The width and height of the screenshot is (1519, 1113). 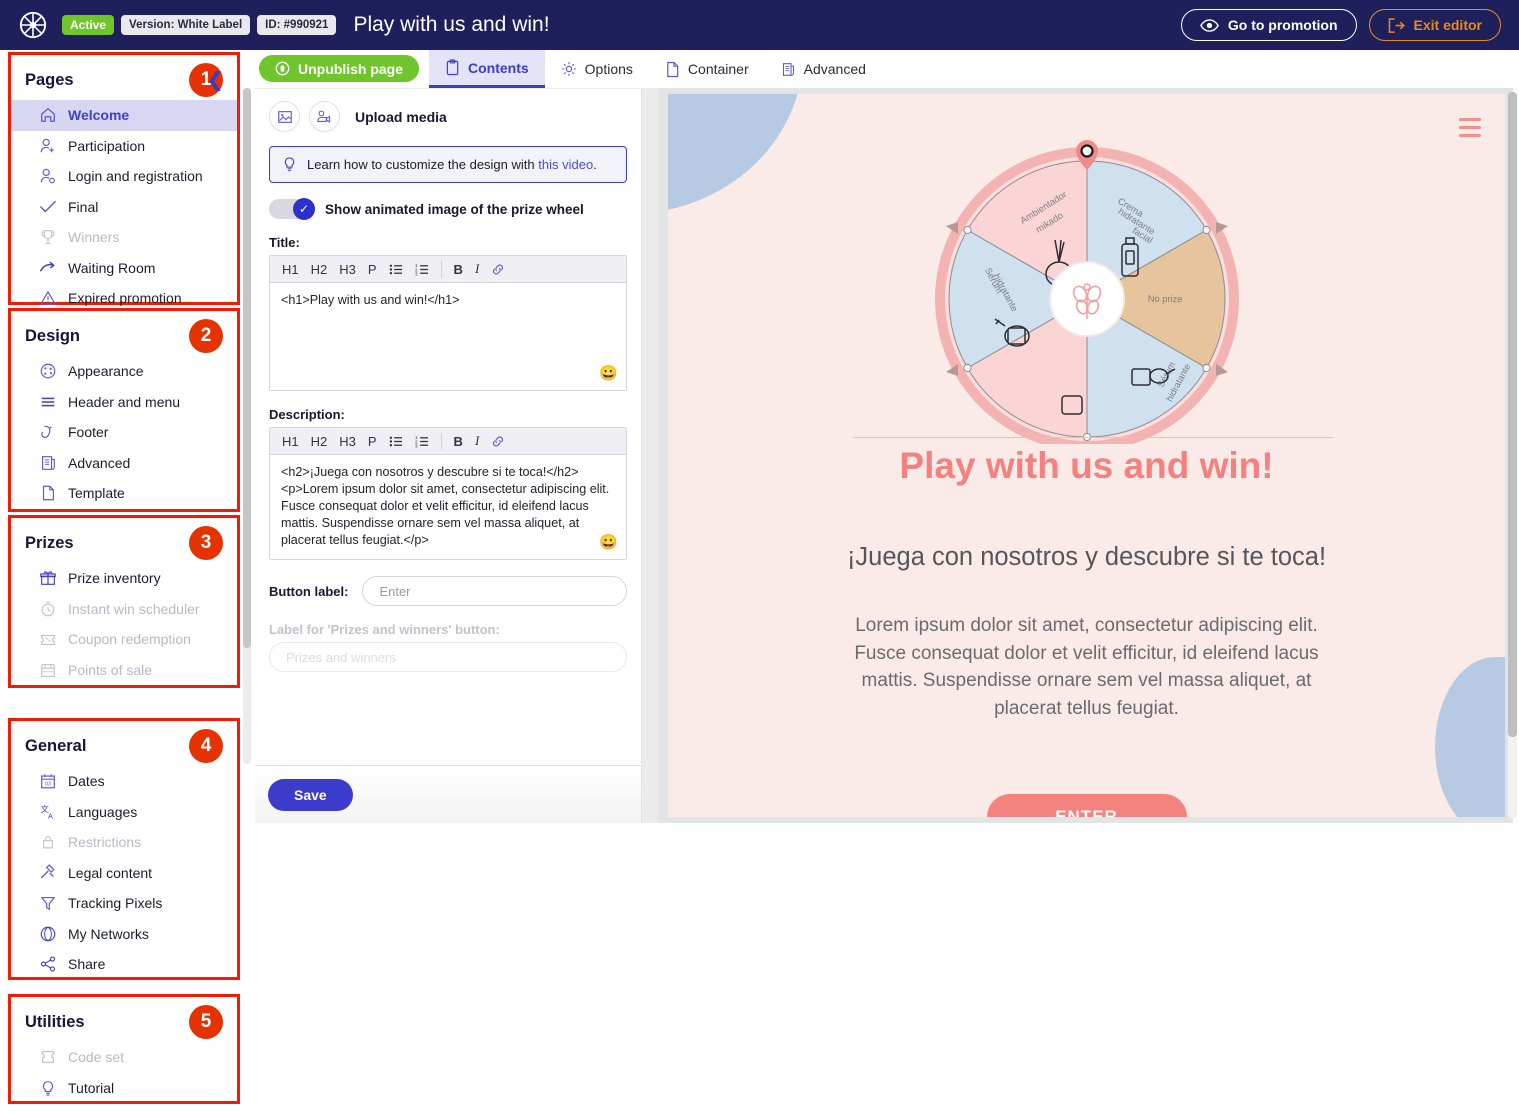 I want to click on home-icon, so click(x=48, y=115).